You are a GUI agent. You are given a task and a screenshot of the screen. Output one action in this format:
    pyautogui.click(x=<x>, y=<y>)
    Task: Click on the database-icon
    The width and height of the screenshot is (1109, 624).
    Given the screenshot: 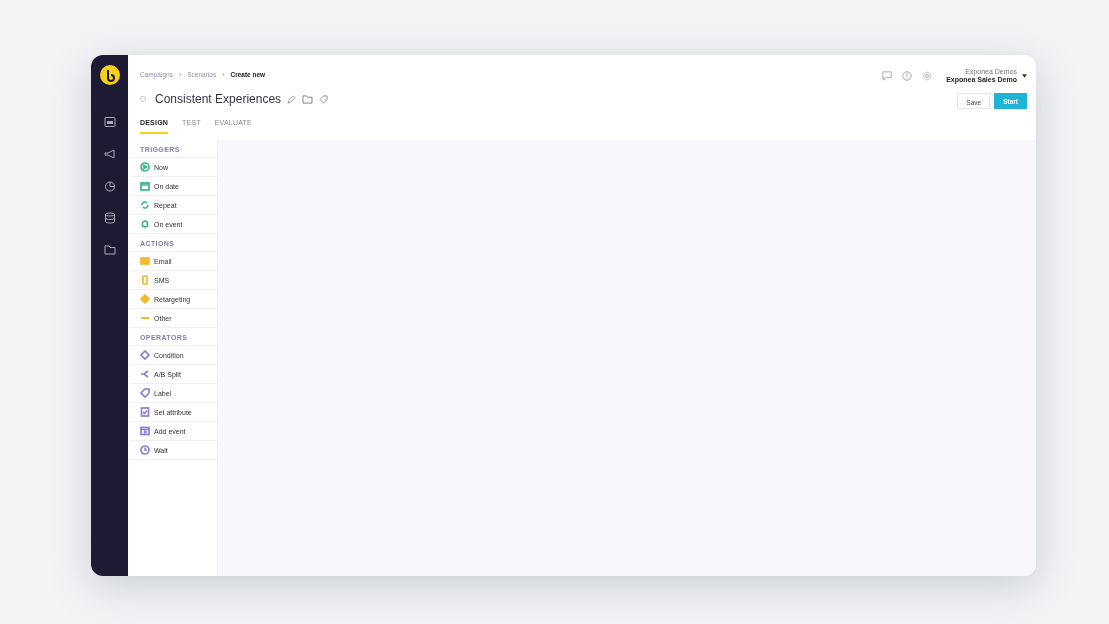 What is the action you would take?
    pyautogui.click(x=109, y=218)
    